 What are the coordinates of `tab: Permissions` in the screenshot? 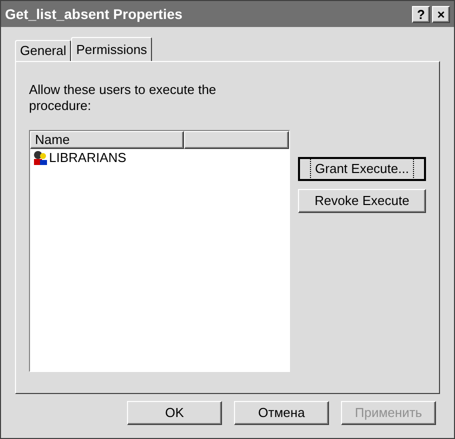 It's located at (111, 49).